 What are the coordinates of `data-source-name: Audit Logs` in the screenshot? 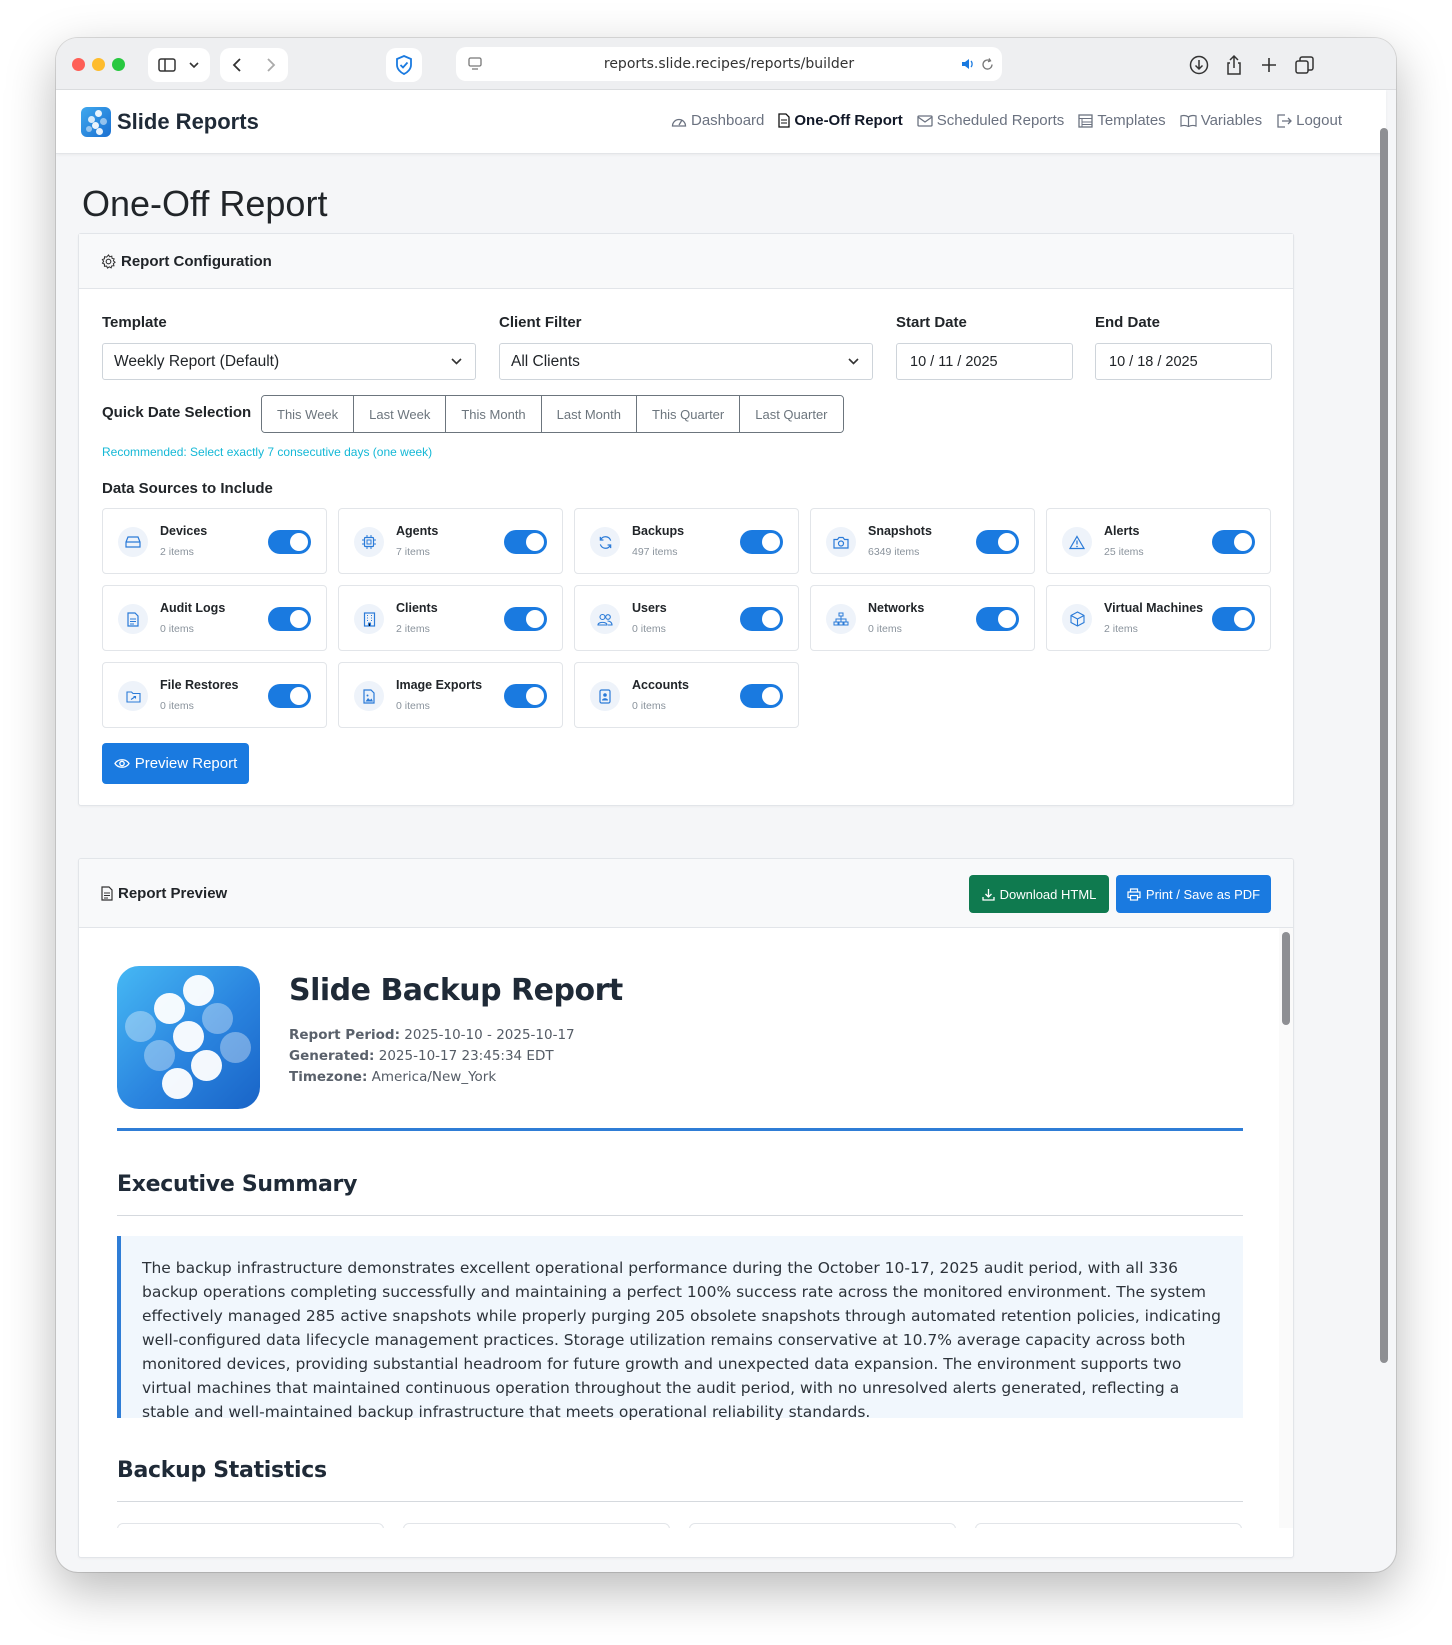 It's located at (193, 608).